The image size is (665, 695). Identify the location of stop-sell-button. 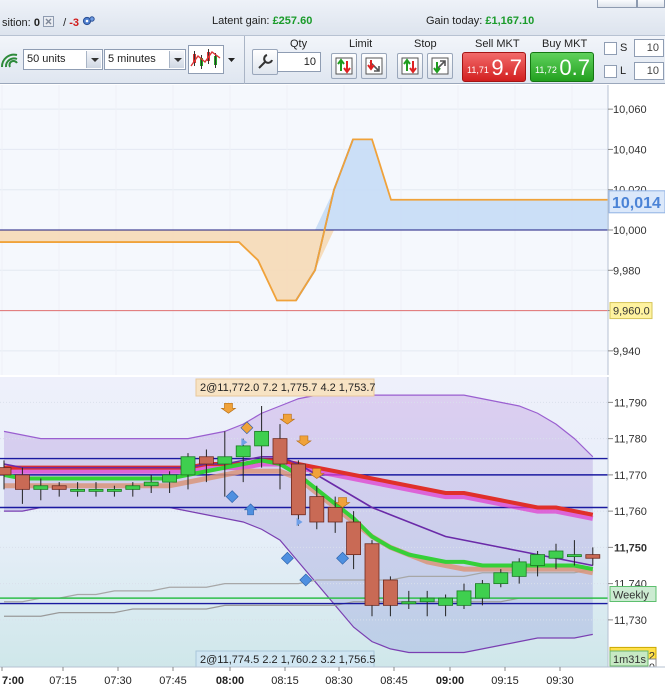
(440, 66).